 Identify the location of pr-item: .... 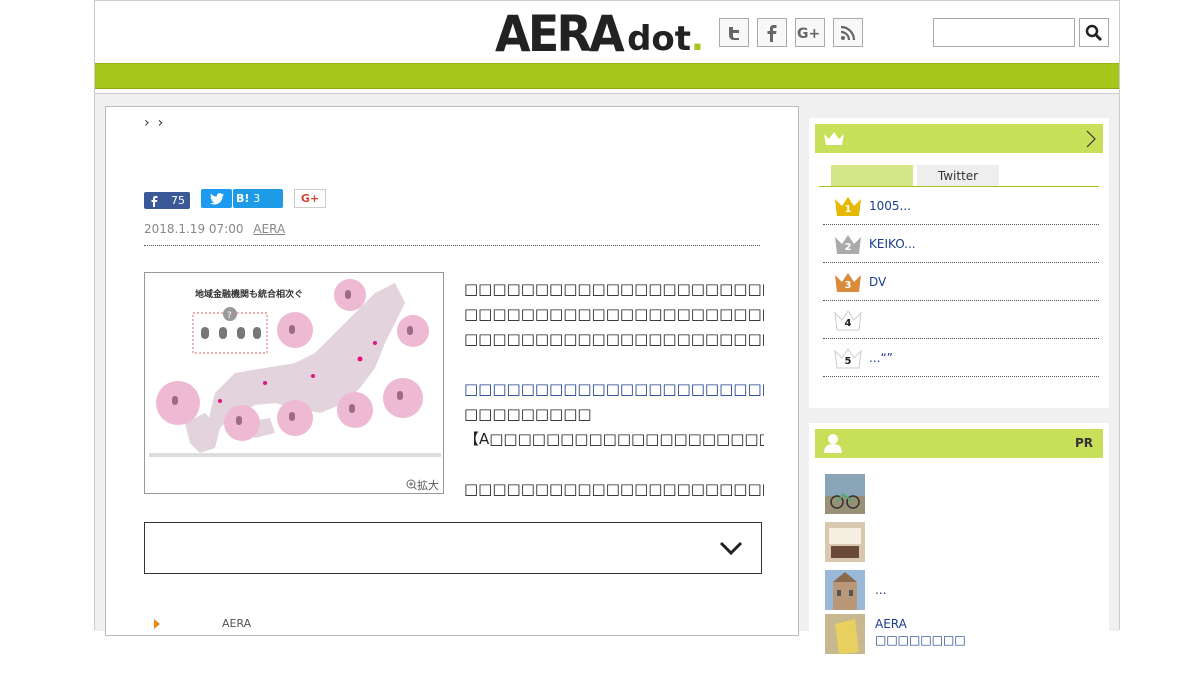
(964, 590).